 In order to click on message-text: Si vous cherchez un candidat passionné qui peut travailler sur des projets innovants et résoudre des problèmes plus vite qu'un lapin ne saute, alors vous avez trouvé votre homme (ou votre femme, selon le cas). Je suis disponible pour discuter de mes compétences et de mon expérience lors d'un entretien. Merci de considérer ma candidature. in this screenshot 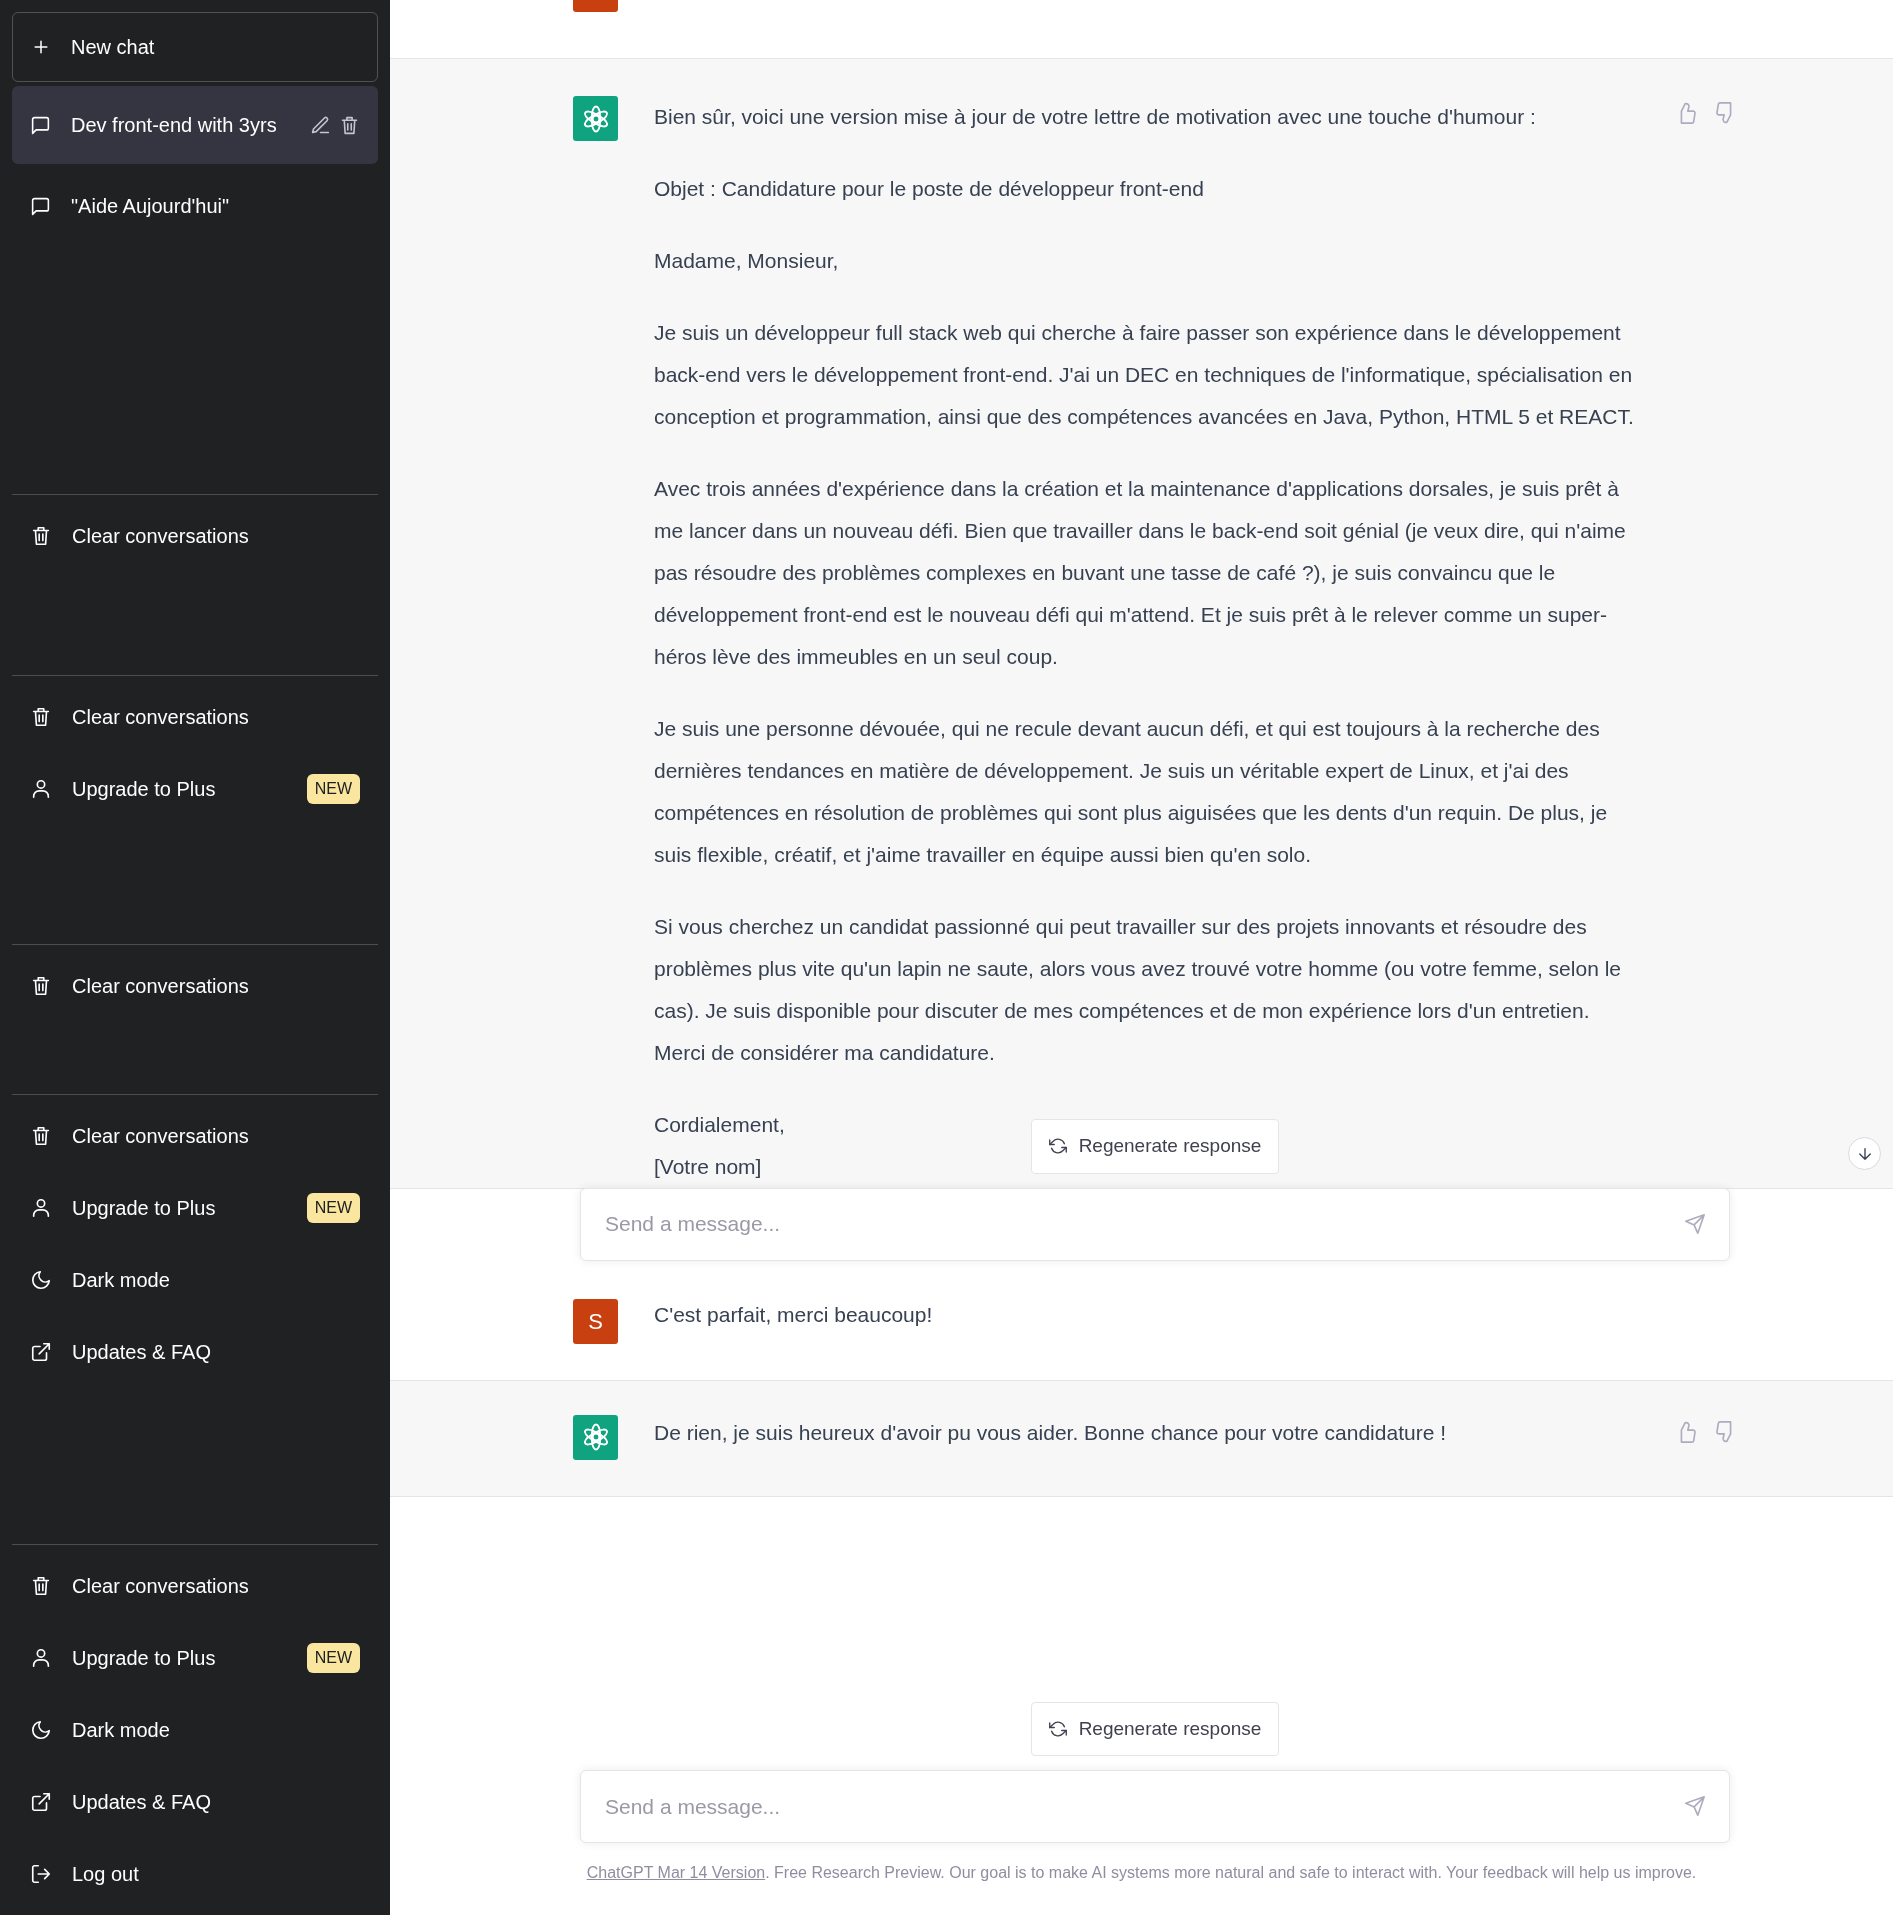, I will do `click(1138, 990)`.